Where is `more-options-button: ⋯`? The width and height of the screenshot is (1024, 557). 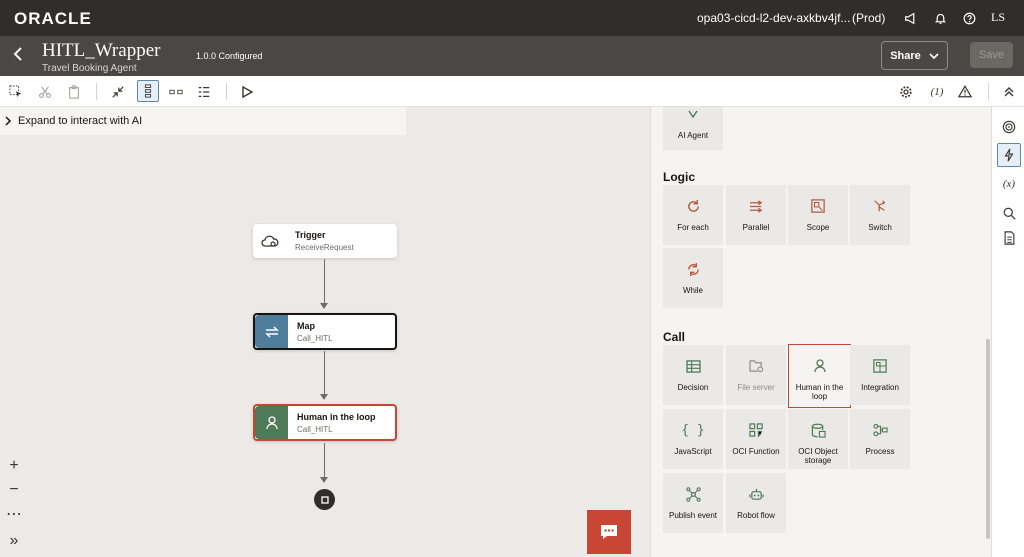
more-options-button: ⋯ is located at coordinates (14, 514).